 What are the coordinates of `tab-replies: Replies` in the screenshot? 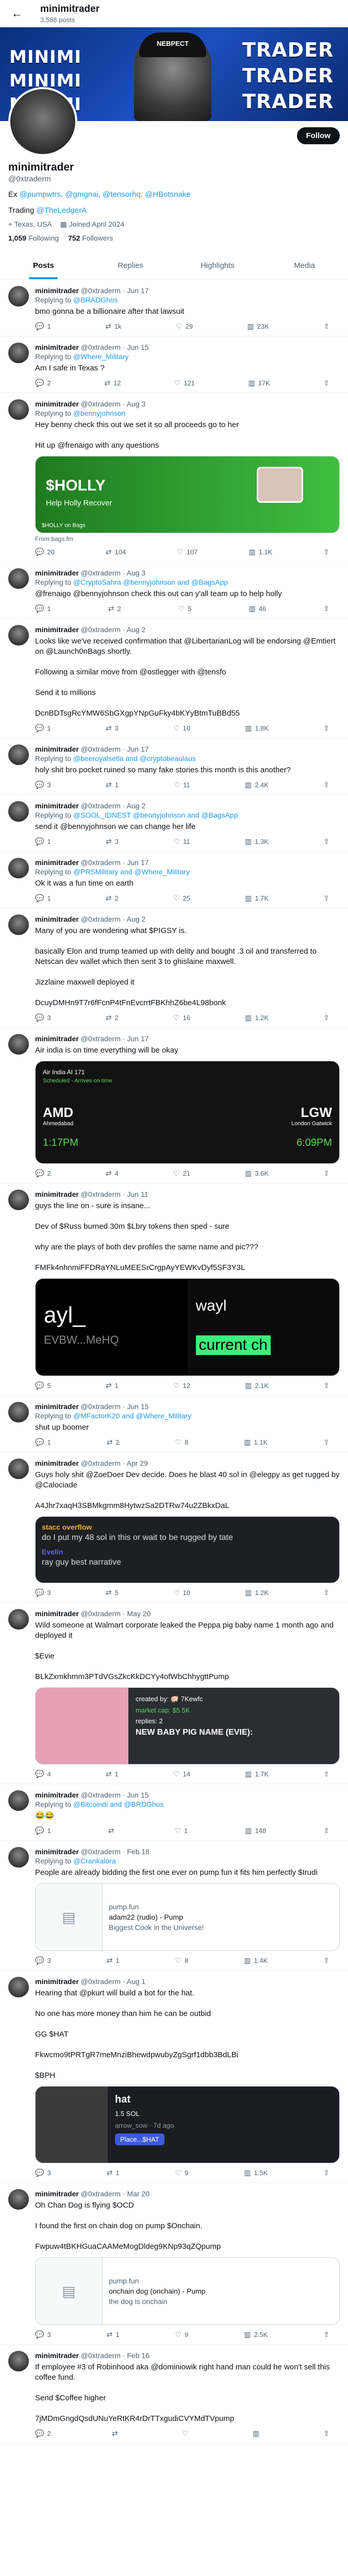 It's located at (130, 265).